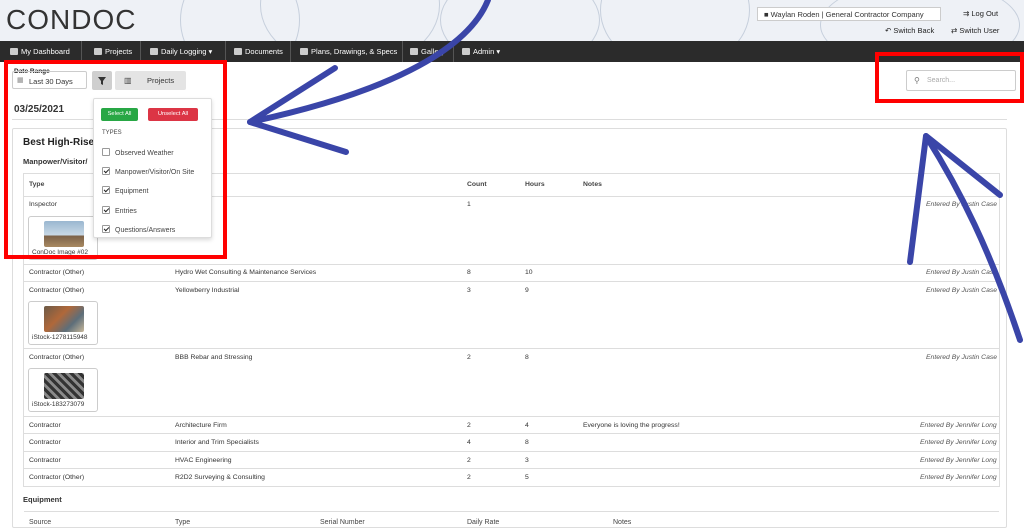 The height and width of the screenshot is (528, 1024). What do you see at coordinates (955, 199) in the screenshot?
I see `annotation-arrowhead` at bounding box center [955, 199].